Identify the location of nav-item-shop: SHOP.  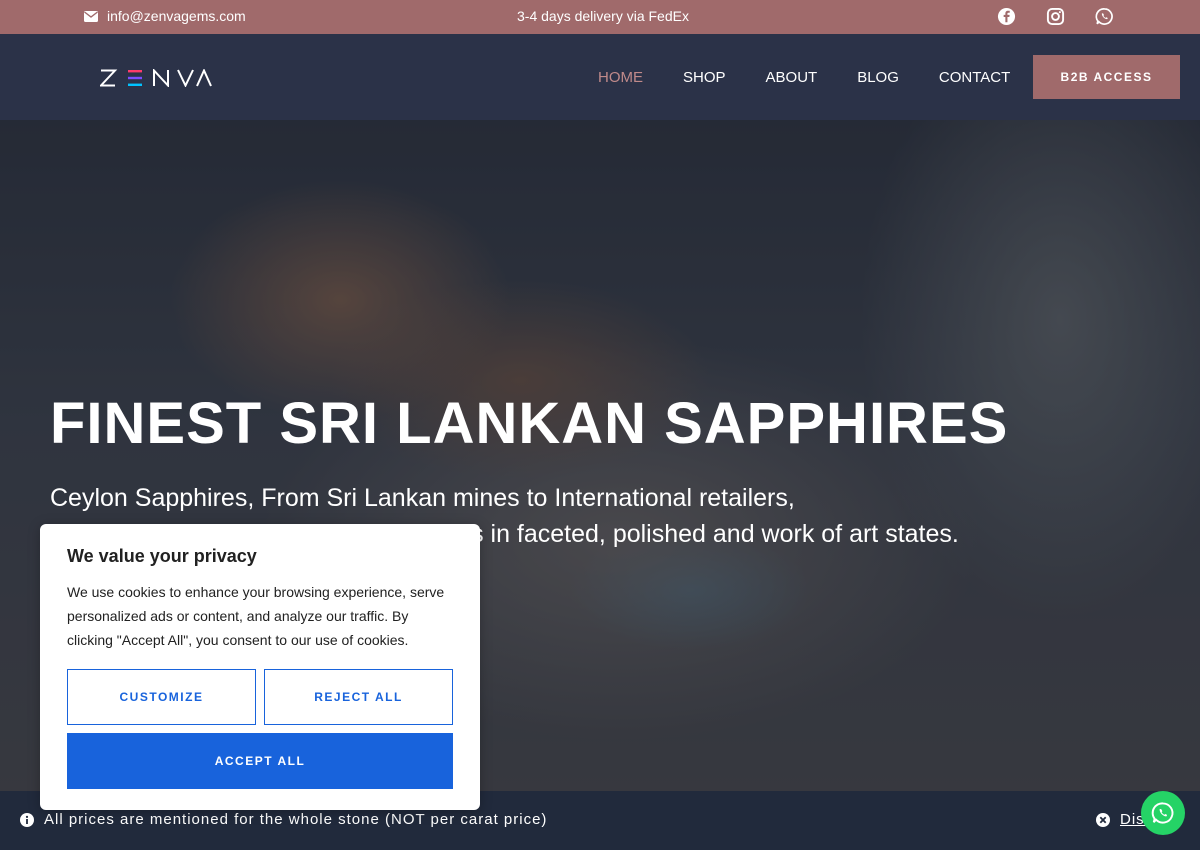
(704, 77).